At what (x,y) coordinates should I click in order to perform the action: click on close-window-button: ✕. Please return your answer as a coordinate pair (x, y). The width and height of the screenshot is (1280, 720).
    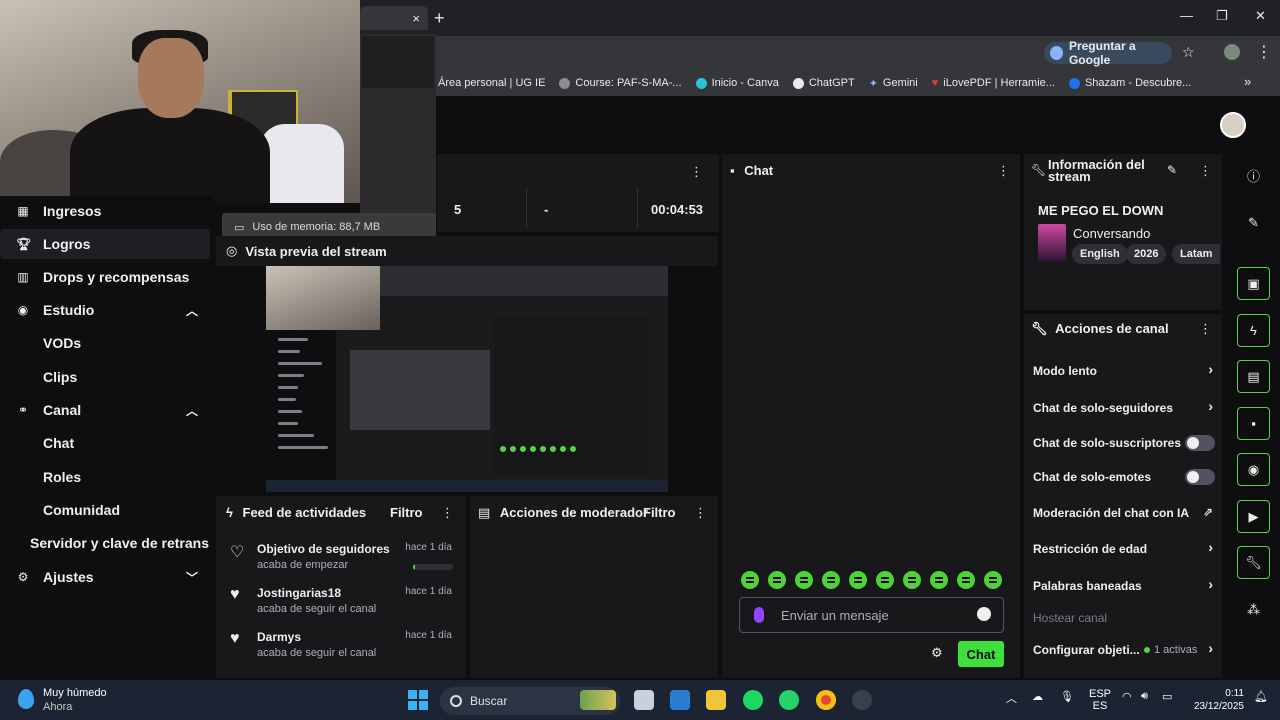
    Looking at the image, I should click on (1260, 16).